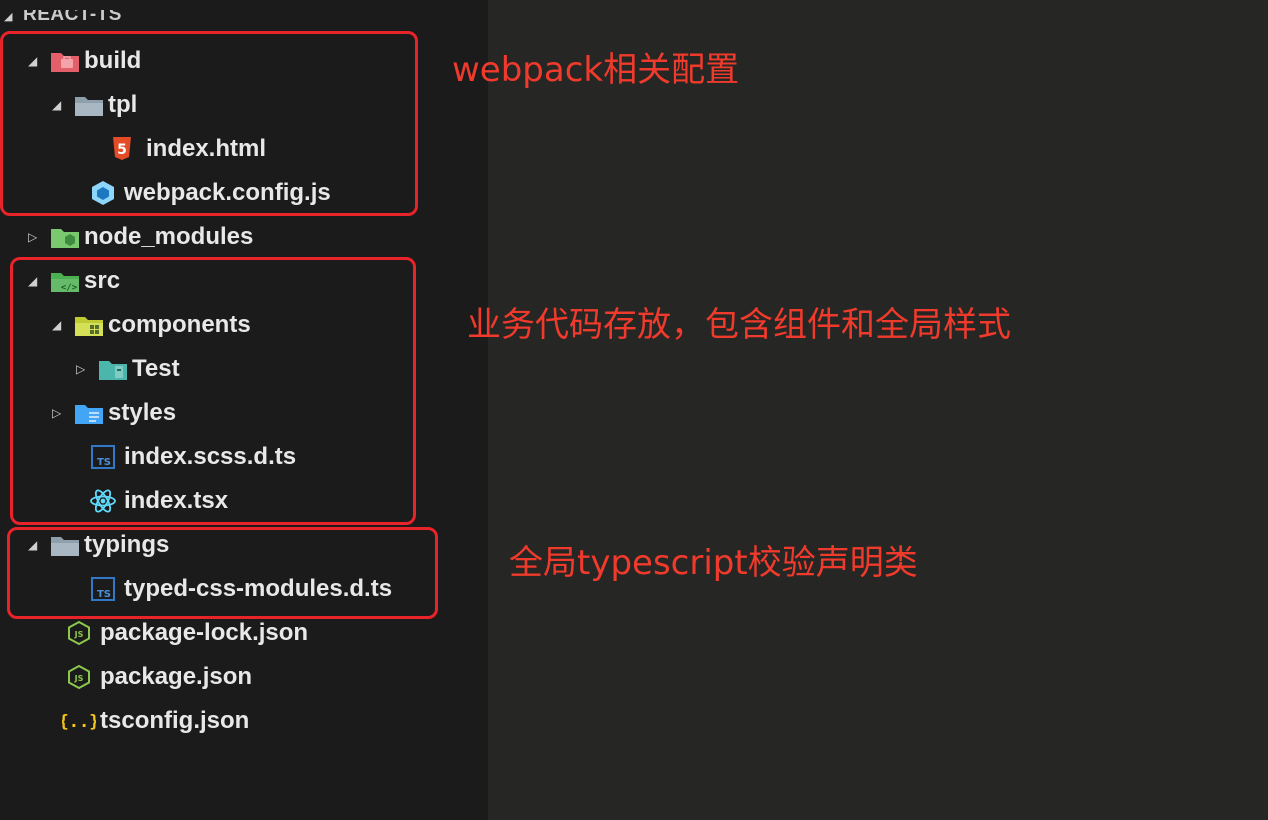  Describe the element at coordinates (739, 325) in the screenshot. I see `annotation-src: 业务代码存放，包含组件和全局样式` at that location.